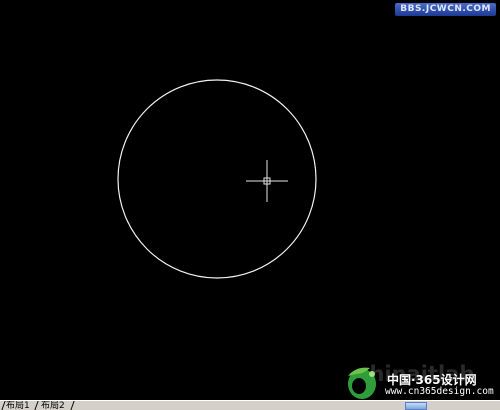 Image resolution: width=500 pixels, height=410 pixels. Describe the element at coordinates (421, 381) in the screenshot. I see `logo-watermark: chinaitlab 中国·365设计网 www.cn365design.com` at that location.